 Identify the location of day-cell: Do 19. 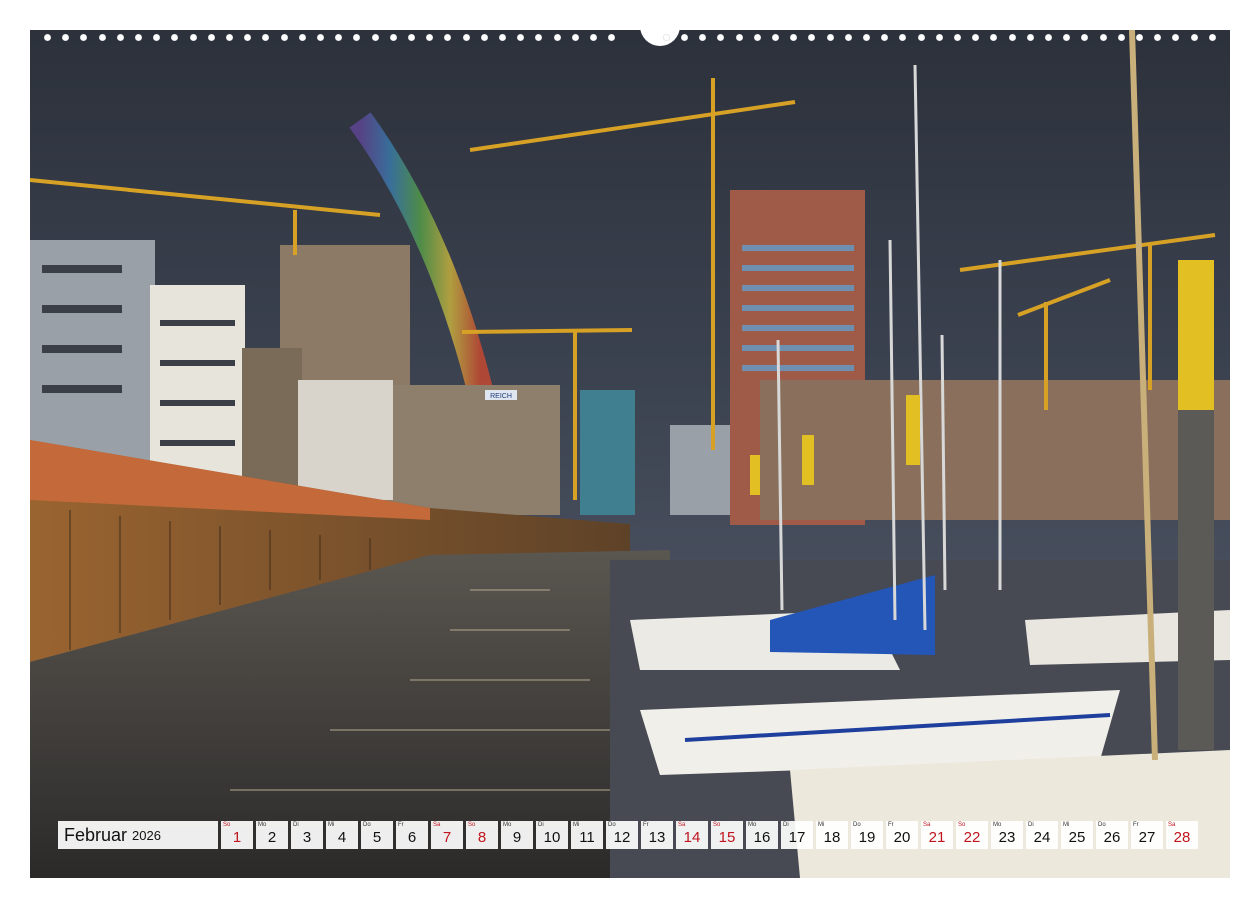
(867, 835).